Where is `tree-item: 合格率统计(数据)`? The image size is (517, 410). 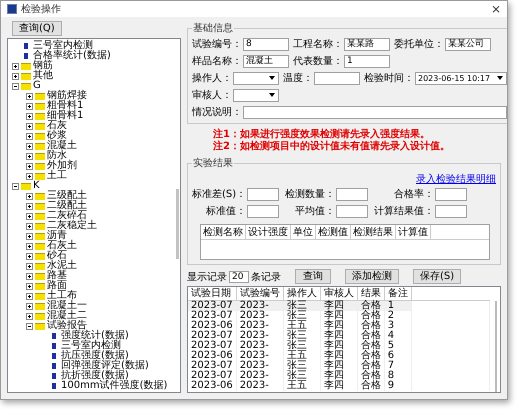 tree-item: 合格率统计(数据) is located at coordinates (72, 56).